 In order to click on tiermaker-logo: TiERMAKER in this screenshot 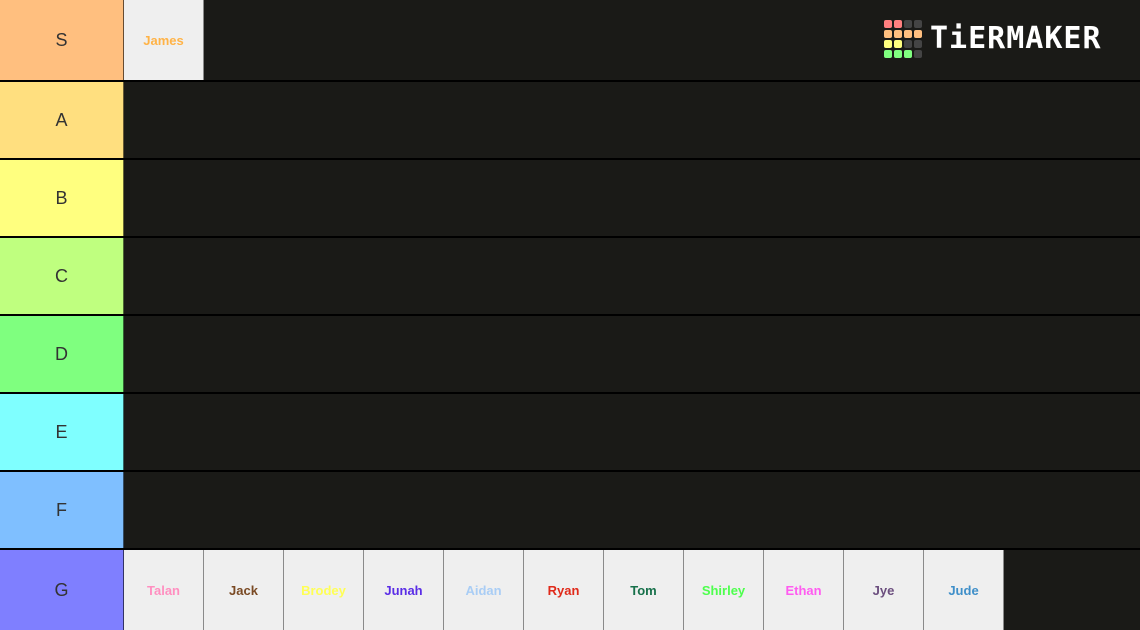, I will do `click(993, 39)`.